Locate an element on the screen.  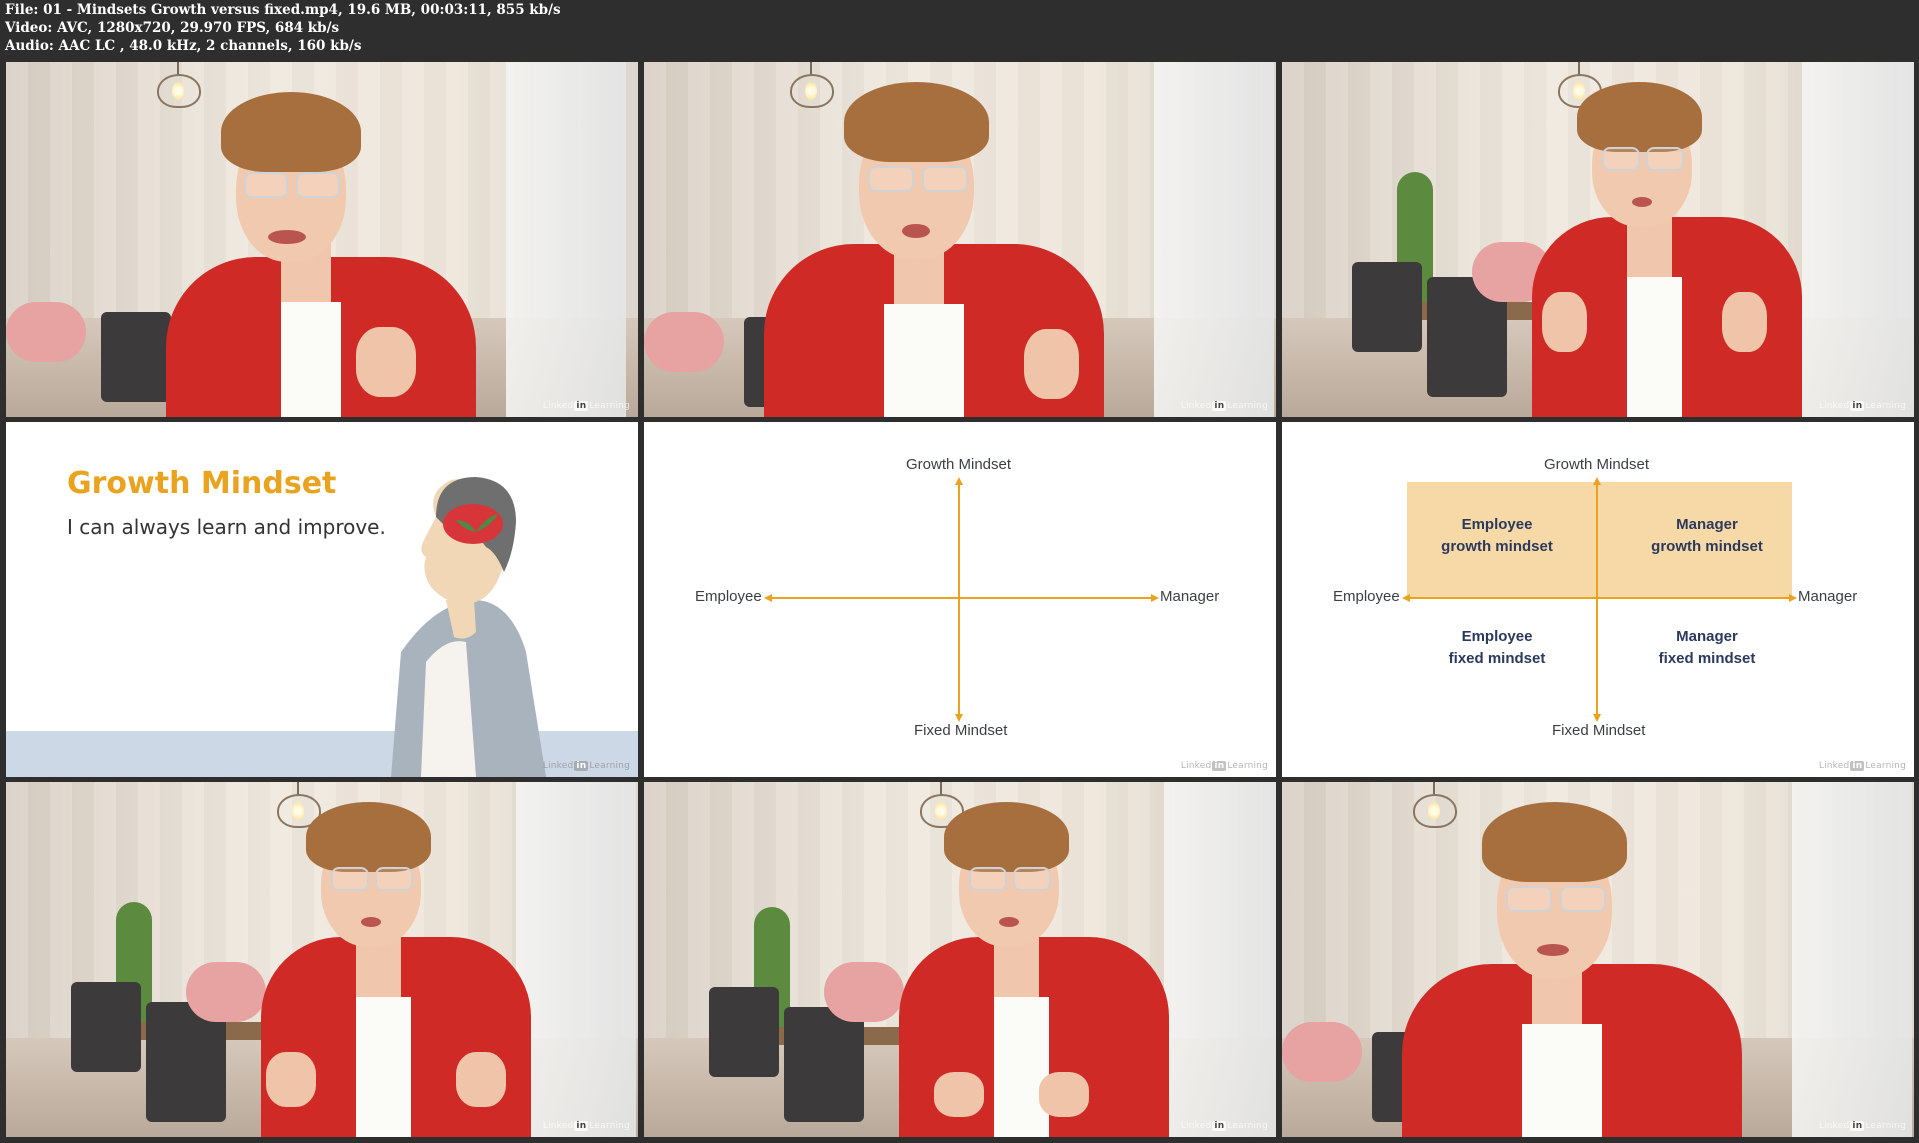
quadrant-employee-fixed: Employee fixed mindset is located at coordinates (1497, 647).